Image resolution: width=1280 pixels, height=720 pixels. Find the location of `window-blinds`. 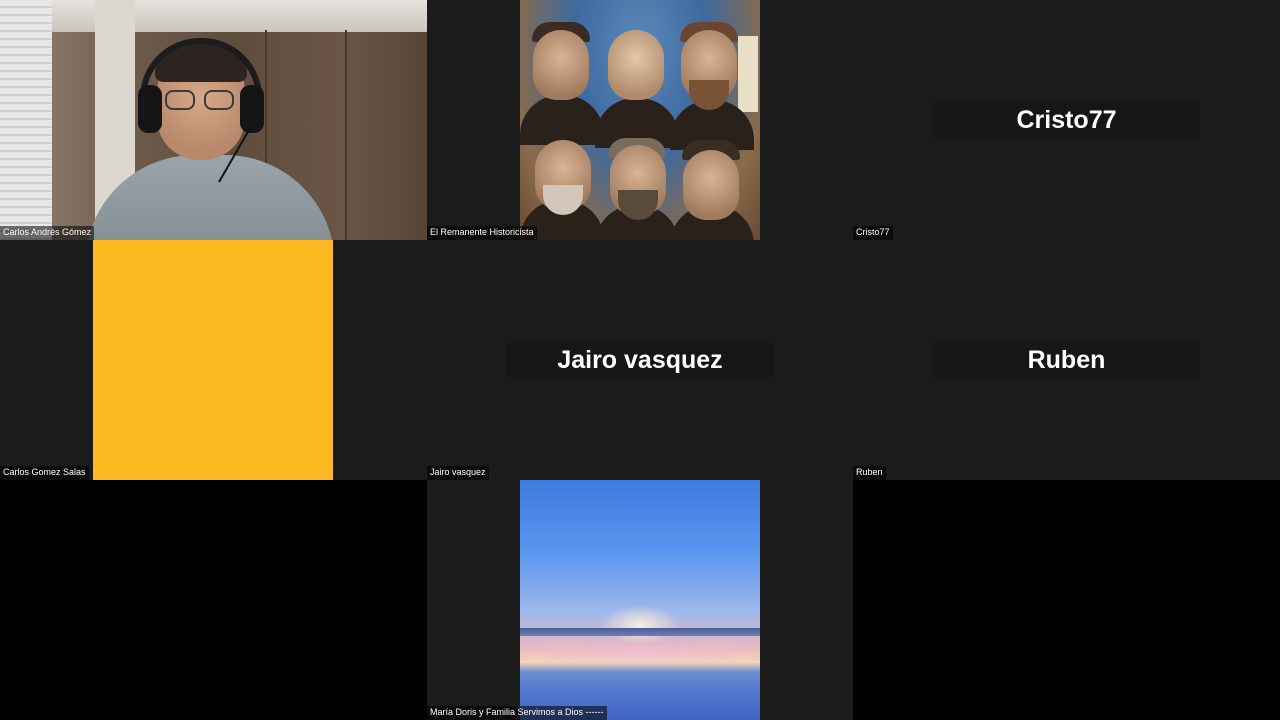

window-blinds is located at coordinates (26, 120).